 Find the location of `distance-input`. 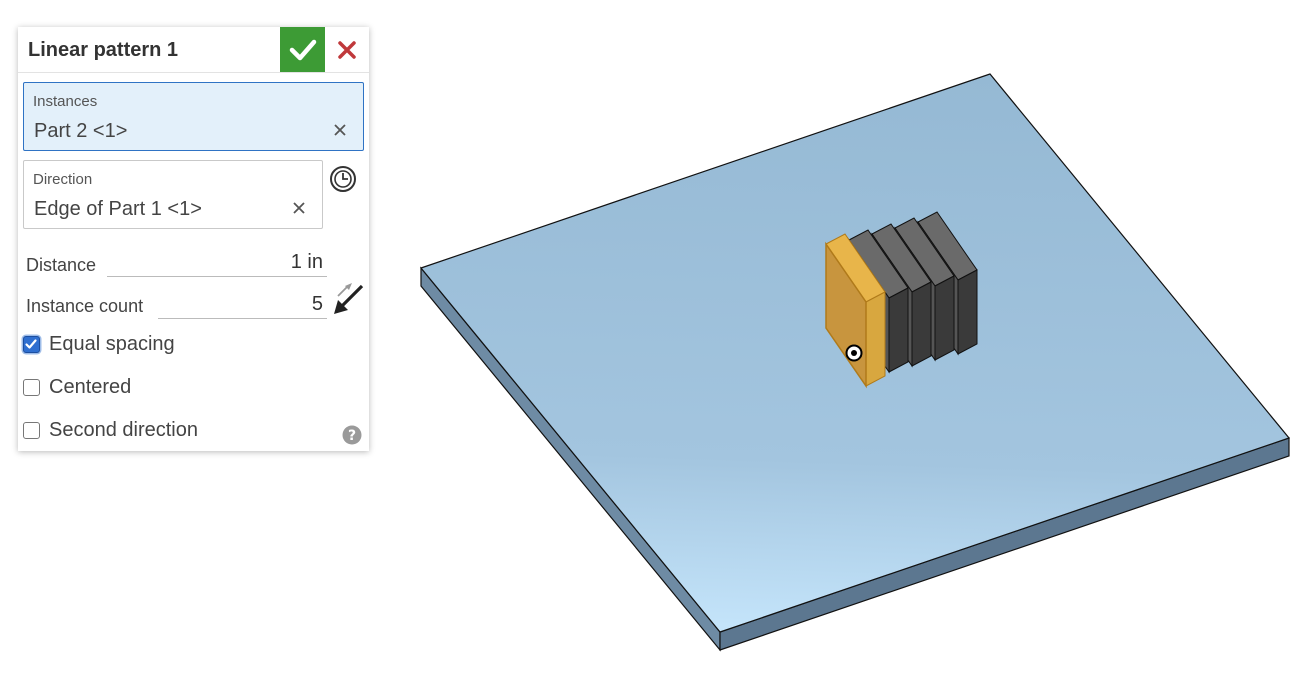

distance-input is located at coordinates (217, 263).